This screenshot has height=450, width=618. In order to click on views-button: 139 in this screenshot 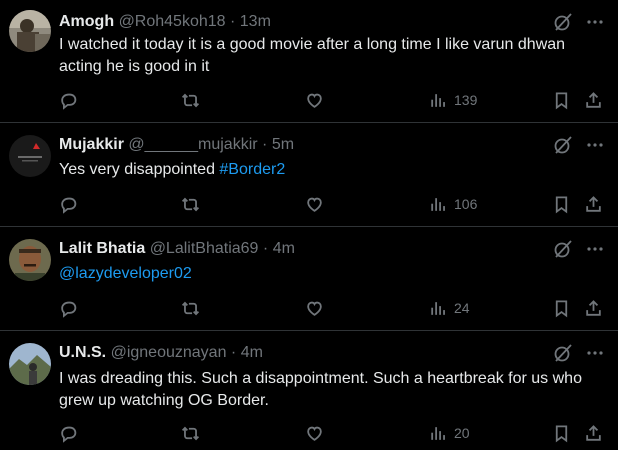, I will do `click(453, 100)`.